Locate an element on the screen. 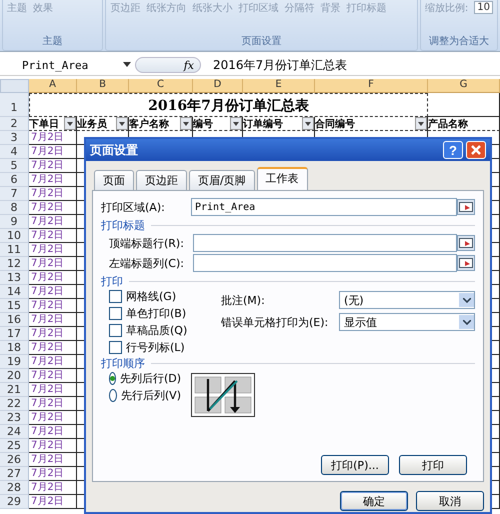  row-header: 25 is located at coordinates (14, 446).